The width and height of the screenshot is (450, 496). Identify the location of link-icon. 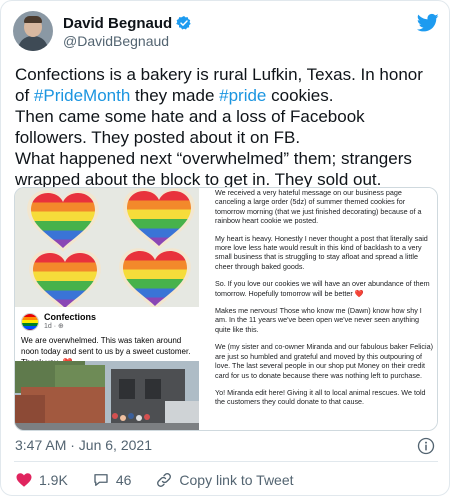
(164, 480).